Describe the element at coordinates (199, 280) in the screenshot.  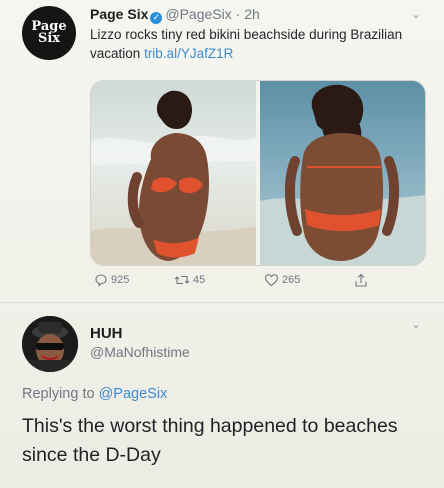
I see `retweet-count: 45` at that location.